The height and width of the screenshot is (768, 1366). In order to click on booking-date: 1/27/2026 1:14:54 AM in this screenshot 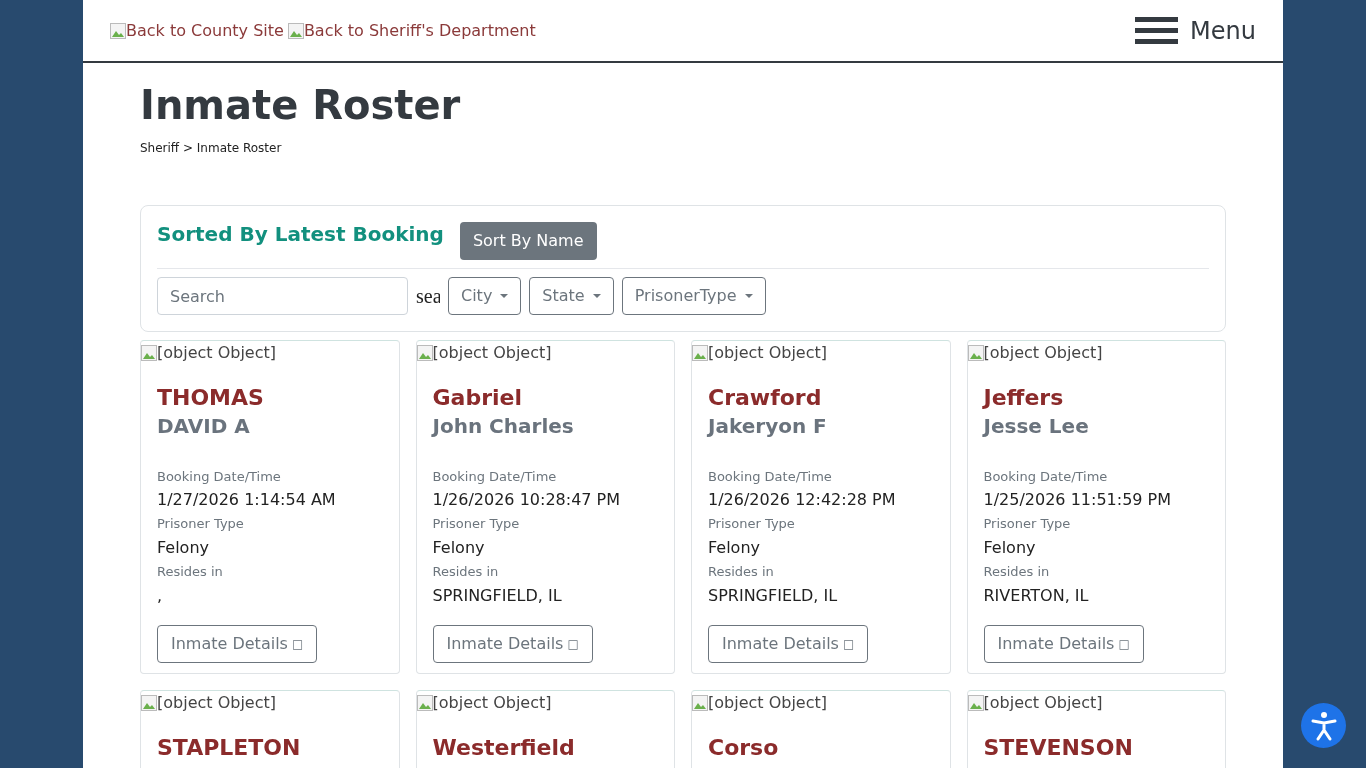, I will do `click(247, 500)`.